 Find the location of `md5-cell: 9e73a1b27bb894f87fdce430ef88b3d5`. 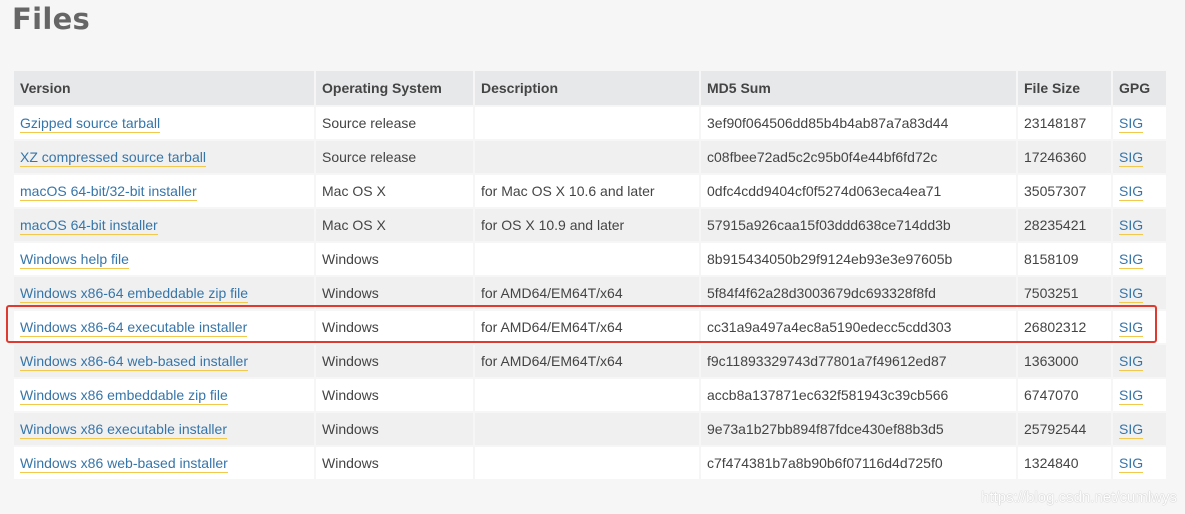

md5-cell: 9e73a1b27bb894f87fdce430ef88b3d5 is located at coordinates (858, 429).